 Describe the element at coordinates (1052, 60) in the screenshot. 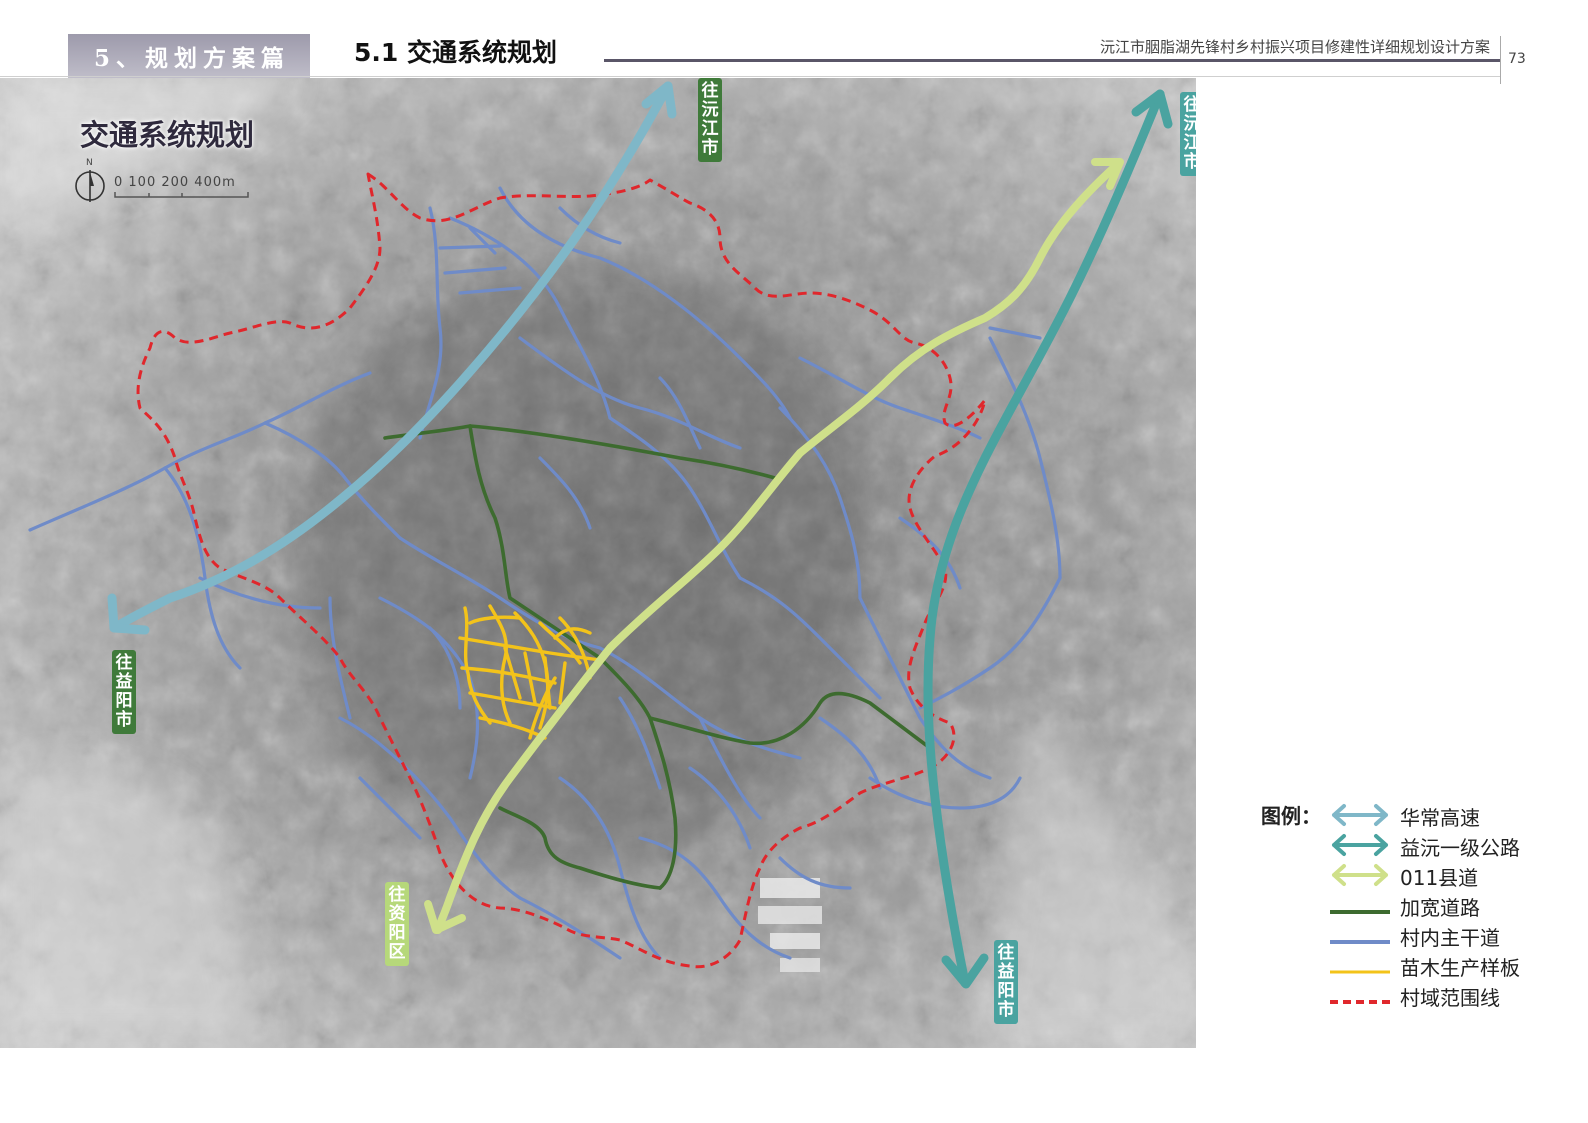

I see `header-divider` at that location.